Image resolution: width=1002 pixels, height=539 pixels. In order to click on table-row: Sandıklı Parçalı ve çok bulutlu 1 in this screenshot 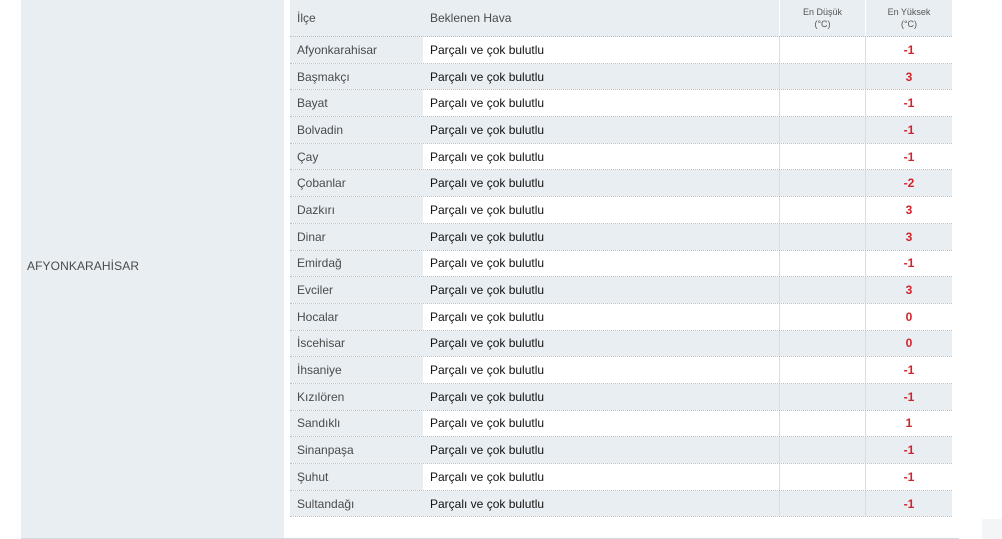, I will do `click(621, 424)`.